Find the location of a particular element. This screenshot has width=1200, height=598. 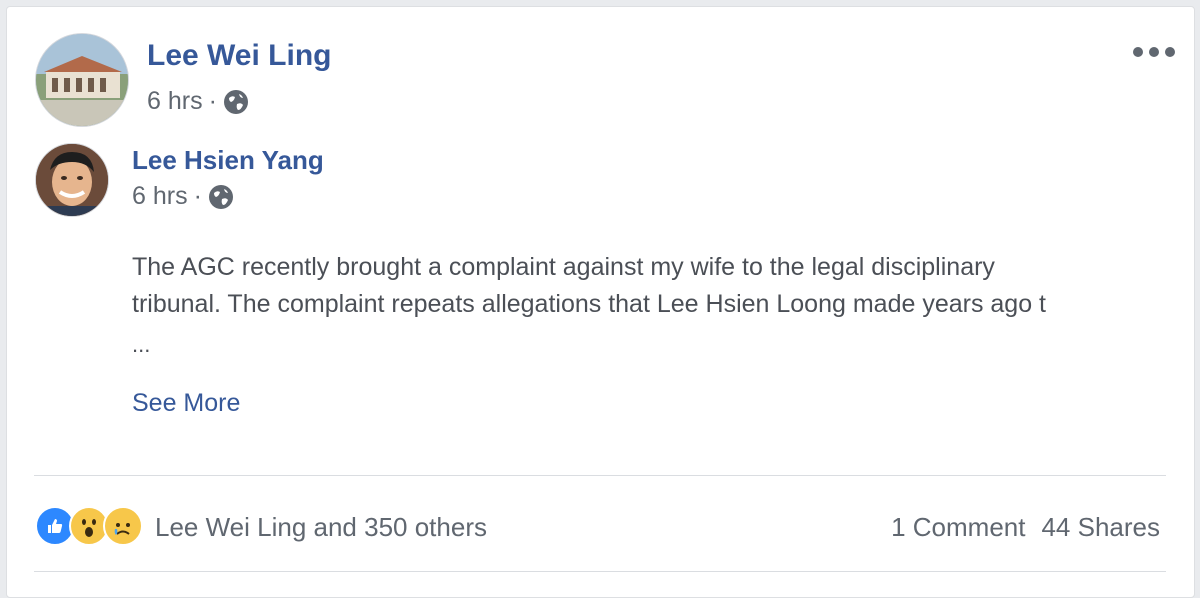

comments-count: 1 Comment is located at coordinates (958, 527).